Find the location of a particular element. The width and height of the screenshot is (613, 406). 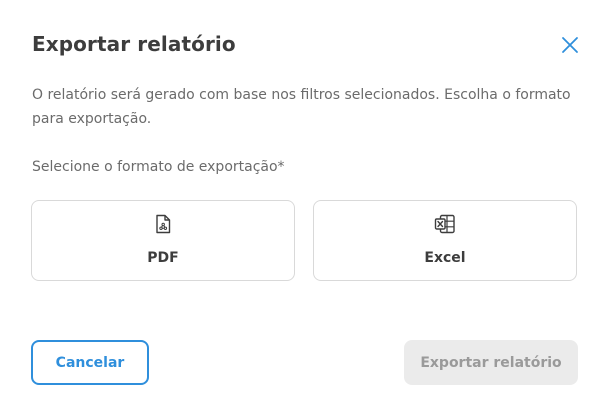

close-icon is located at coordinates (570, 45).